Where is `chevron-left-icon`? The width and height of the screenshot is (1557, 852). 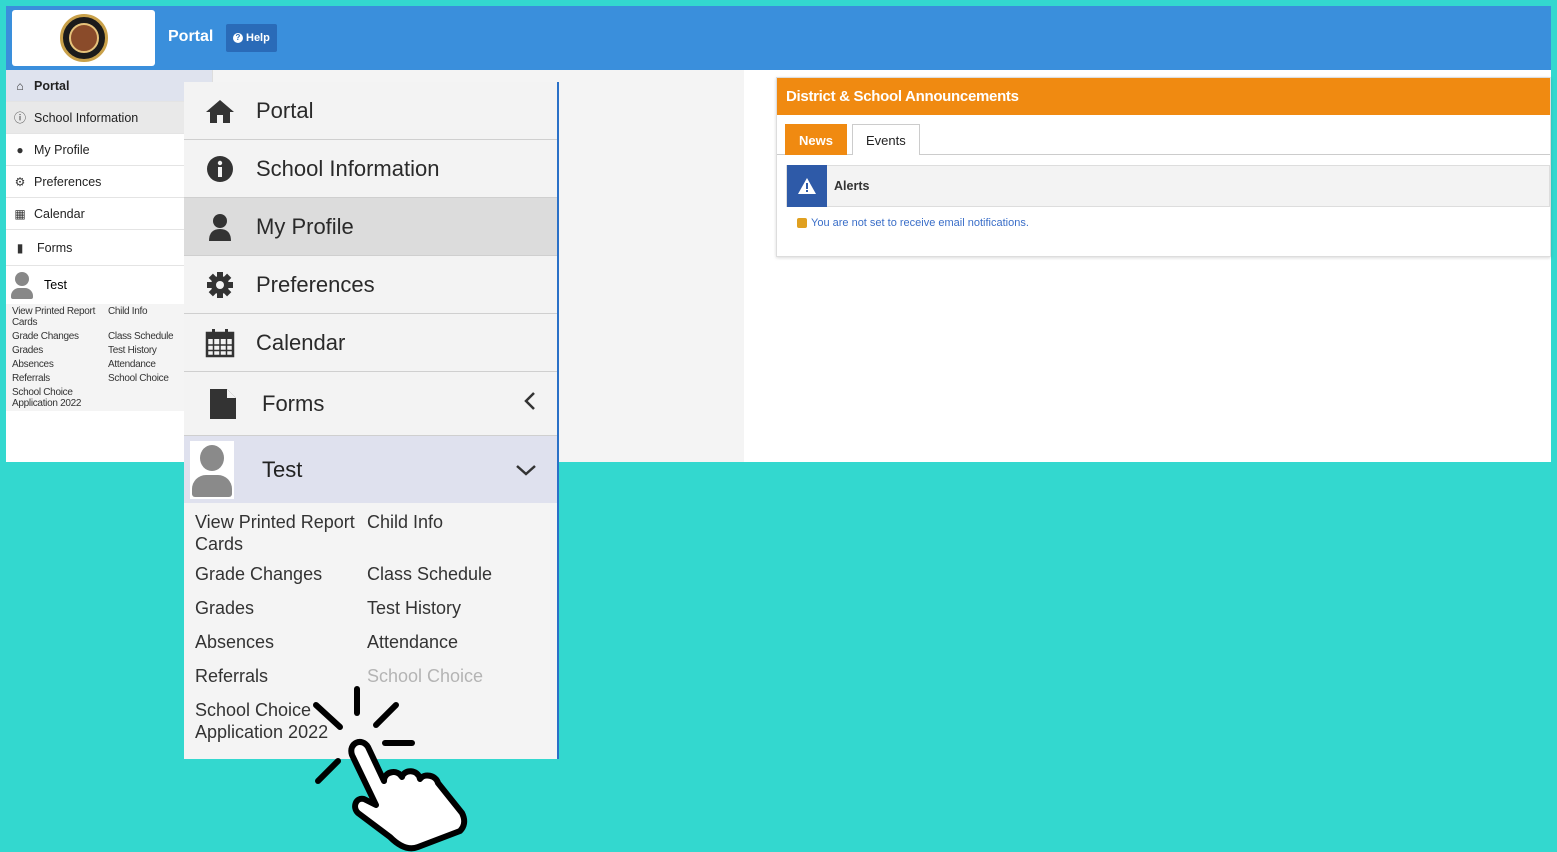
chevron-left-icon is located at coordinates (530, 404).